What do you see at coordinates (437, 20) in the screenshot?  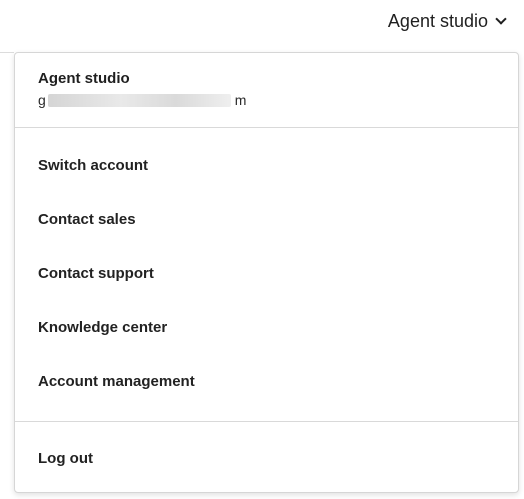 I see `account-menu-label: Agent studio` at bounding box center [437, 20].